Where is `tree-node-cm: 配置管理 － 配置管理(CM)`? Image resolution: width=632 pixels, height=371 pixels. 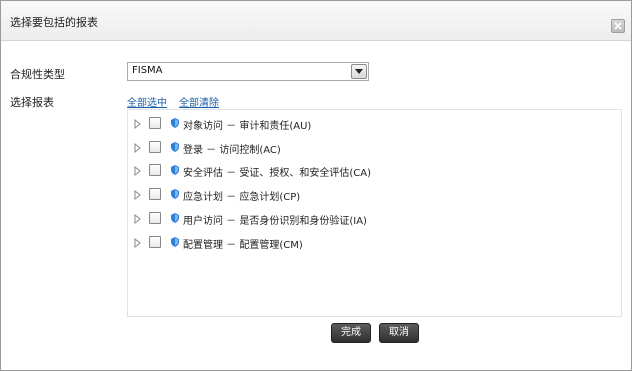
tree-node-cm: 配置管理 － 配置管理(CM) is located at coordinates (368, 243).